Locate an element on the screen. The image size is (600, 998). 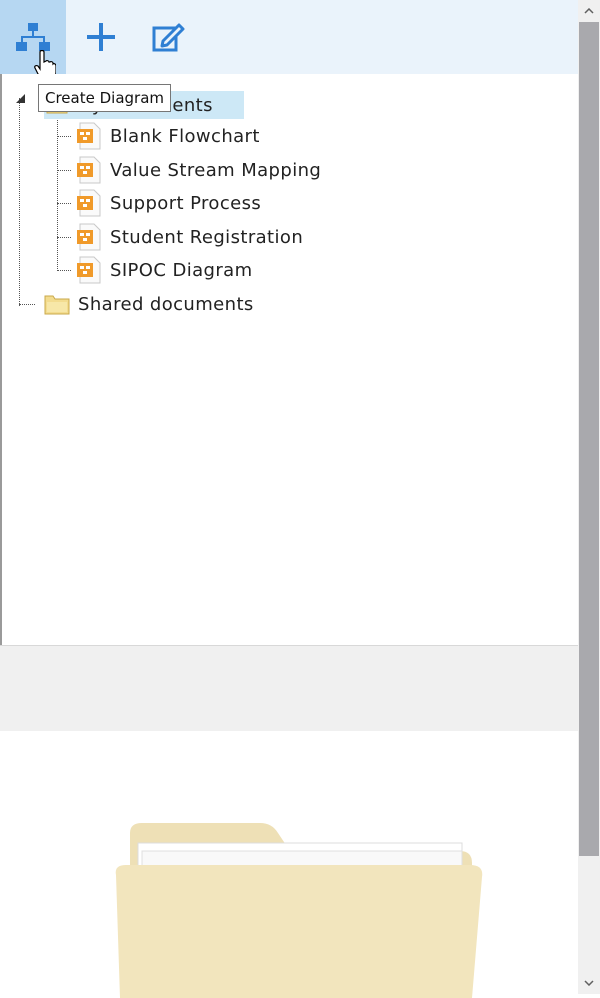
scrollbar-thumb is located at coordinates (589, 439).